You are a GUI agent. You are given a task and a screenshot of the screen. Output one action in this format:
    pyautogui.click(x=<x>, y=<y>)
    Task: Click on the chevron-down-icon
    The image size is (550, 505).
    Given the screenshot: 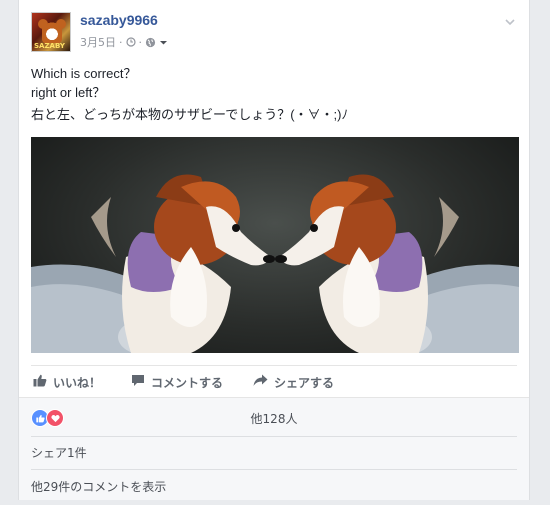 What is the action you would take?
    pyautogui.click(x=510, y=21)
    